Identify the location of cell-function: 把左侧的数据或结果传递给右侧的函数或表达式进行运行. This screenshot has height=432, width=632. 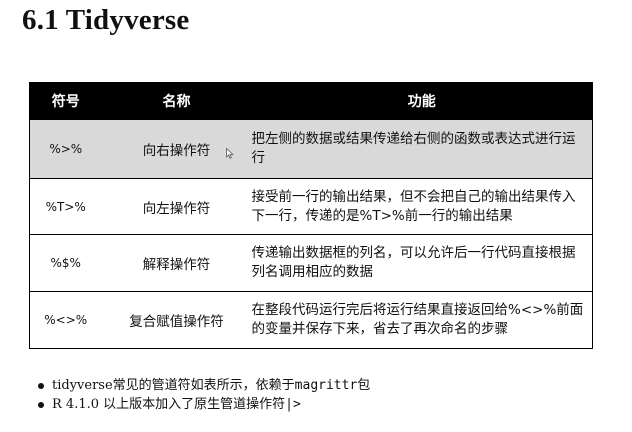
(422, 149).